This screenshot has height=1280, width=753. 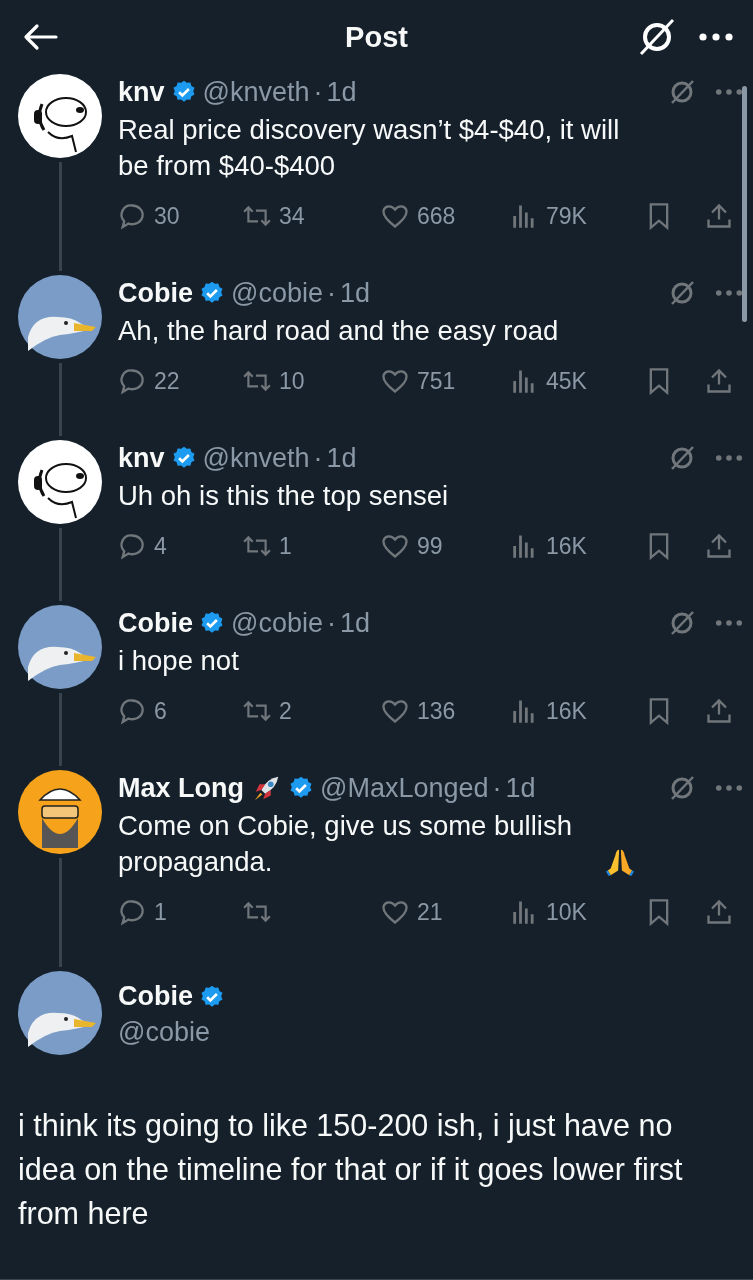 What do you see at coordinates (292, 216) in the screenshot?
I see `repost-count: 34` at bounding box center [292, 216].